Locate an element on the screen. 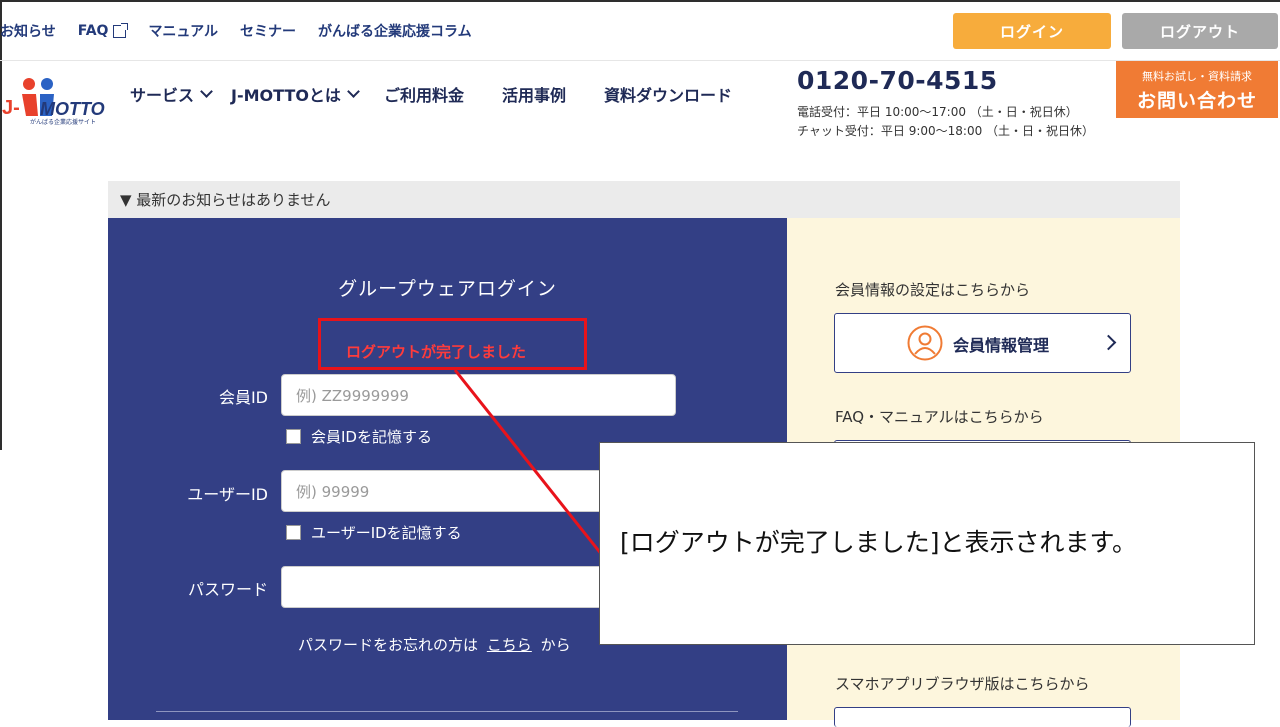  callout-text: [ログアウトが完了しました]と表示されます。 is located at coordinates (879, 542).